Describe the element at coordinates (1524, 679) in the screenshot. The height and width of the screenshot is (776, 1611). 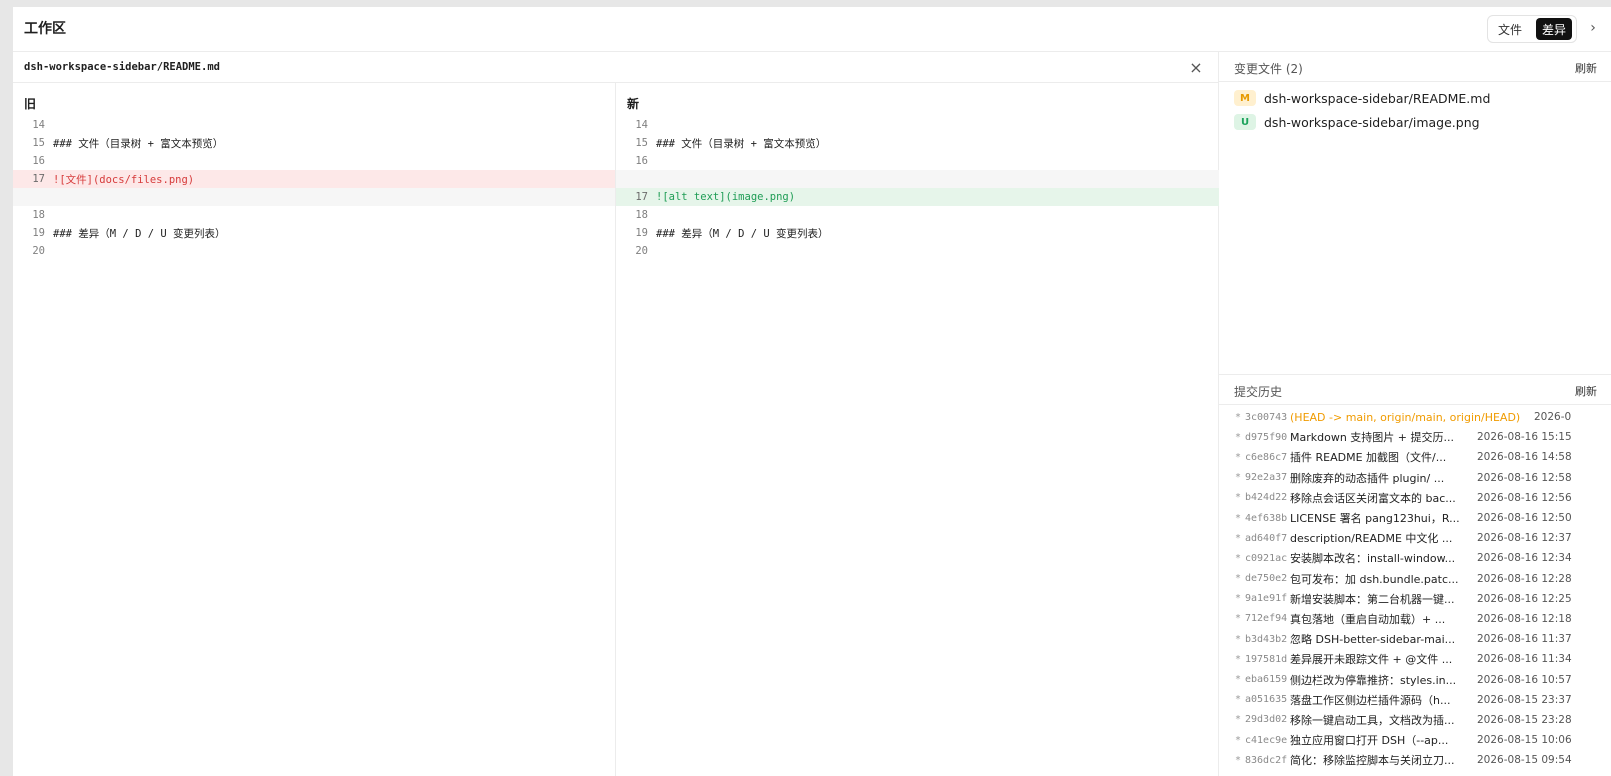
I see `commit-time: 2026-08-16 10:57` at that location.